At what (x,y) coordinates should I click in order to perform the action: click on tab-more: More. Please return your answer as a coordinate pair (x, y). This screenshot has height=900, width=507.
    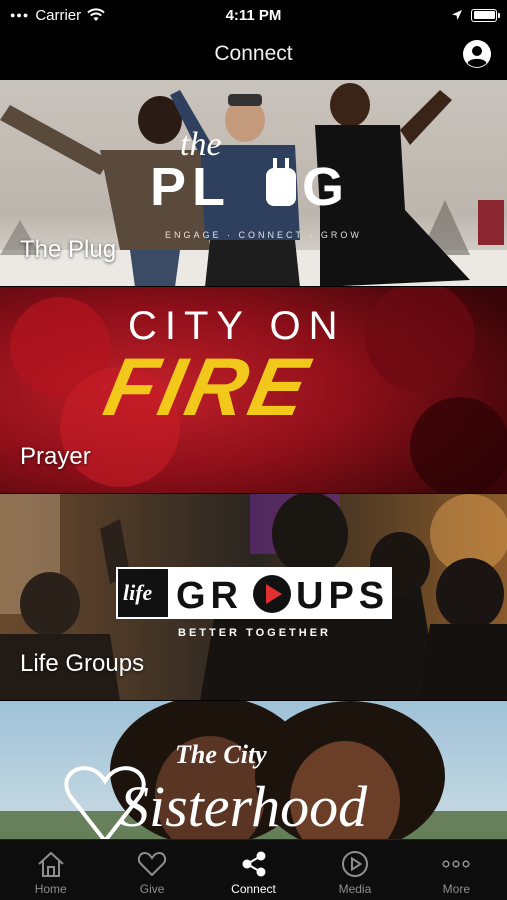
    Looking at the image, I should click on (456, 870).